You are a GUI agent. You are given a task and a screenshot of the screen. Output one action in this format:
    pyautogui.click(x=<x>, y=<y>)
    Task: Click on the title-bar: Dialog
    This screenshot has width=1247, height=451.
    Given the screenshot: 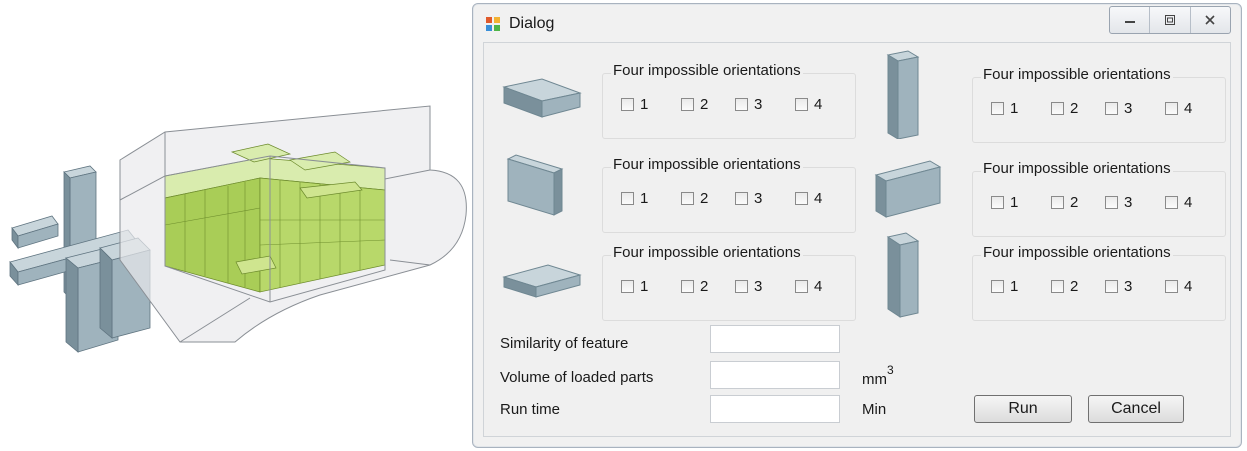 What is the action you would take?
    pyautogui.click(x=857, y=23)
    